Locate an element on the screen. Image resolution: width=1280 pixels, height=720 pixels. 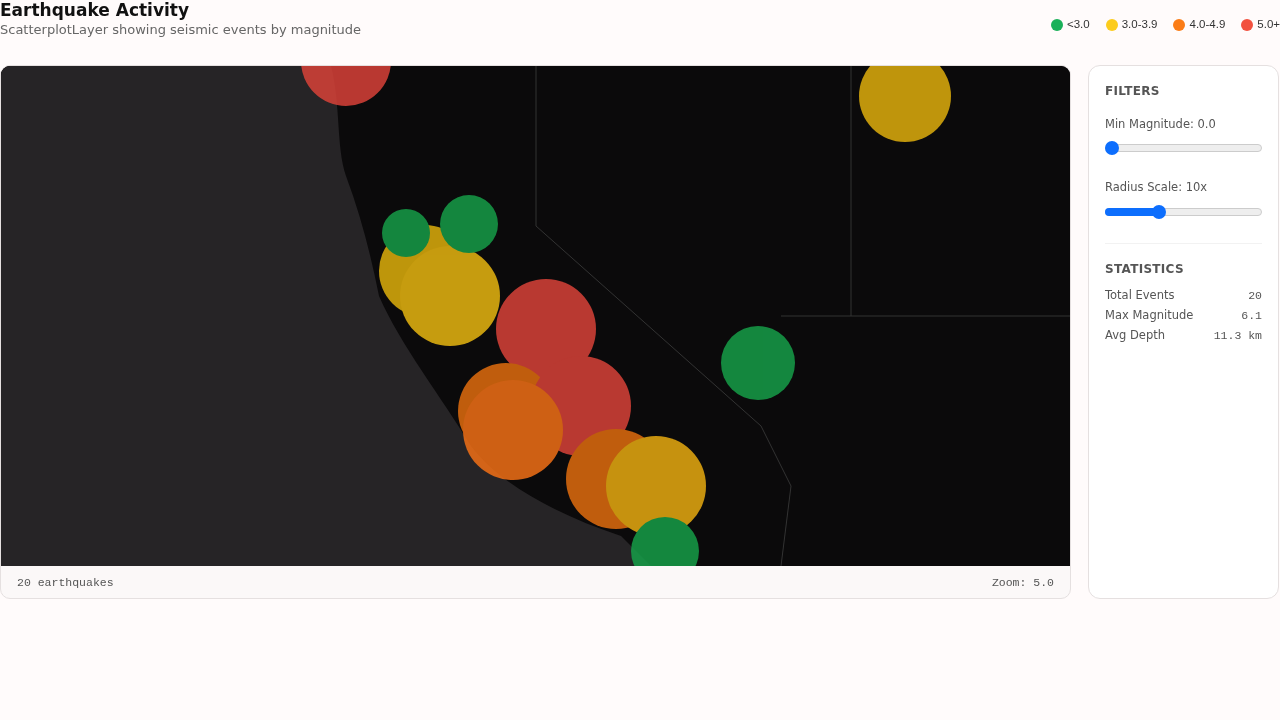
page-title: Earthquake Activity is located at coordinates (95, 10).